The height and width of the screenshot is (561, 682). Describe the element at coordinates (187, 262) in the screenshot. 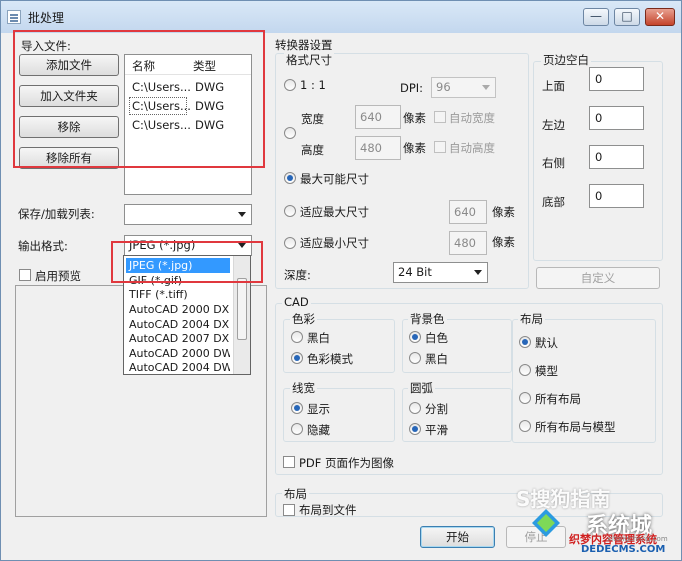

I see `highlight-output` at that location.